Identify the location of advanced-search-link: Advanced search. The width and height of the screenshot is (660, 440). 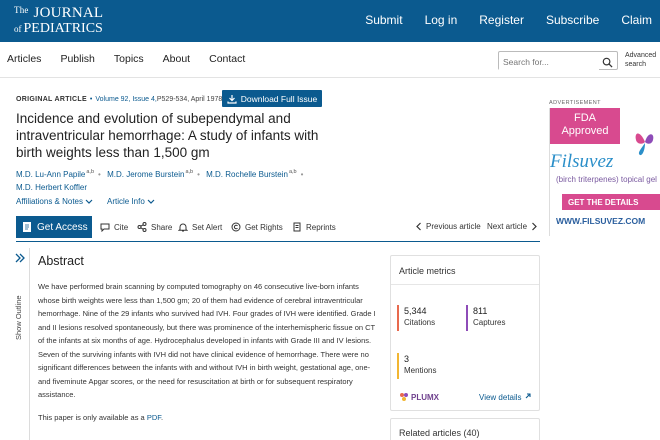
(640, 60).